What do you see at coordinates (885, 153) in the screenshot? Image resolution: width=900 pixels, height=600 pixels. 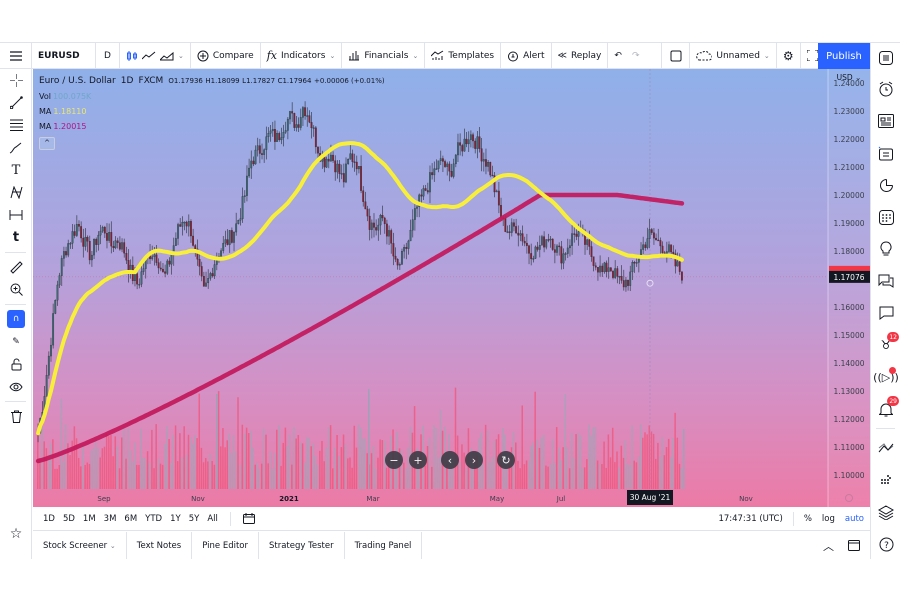 I see `calendar-button` at bounding box center [885, 153].